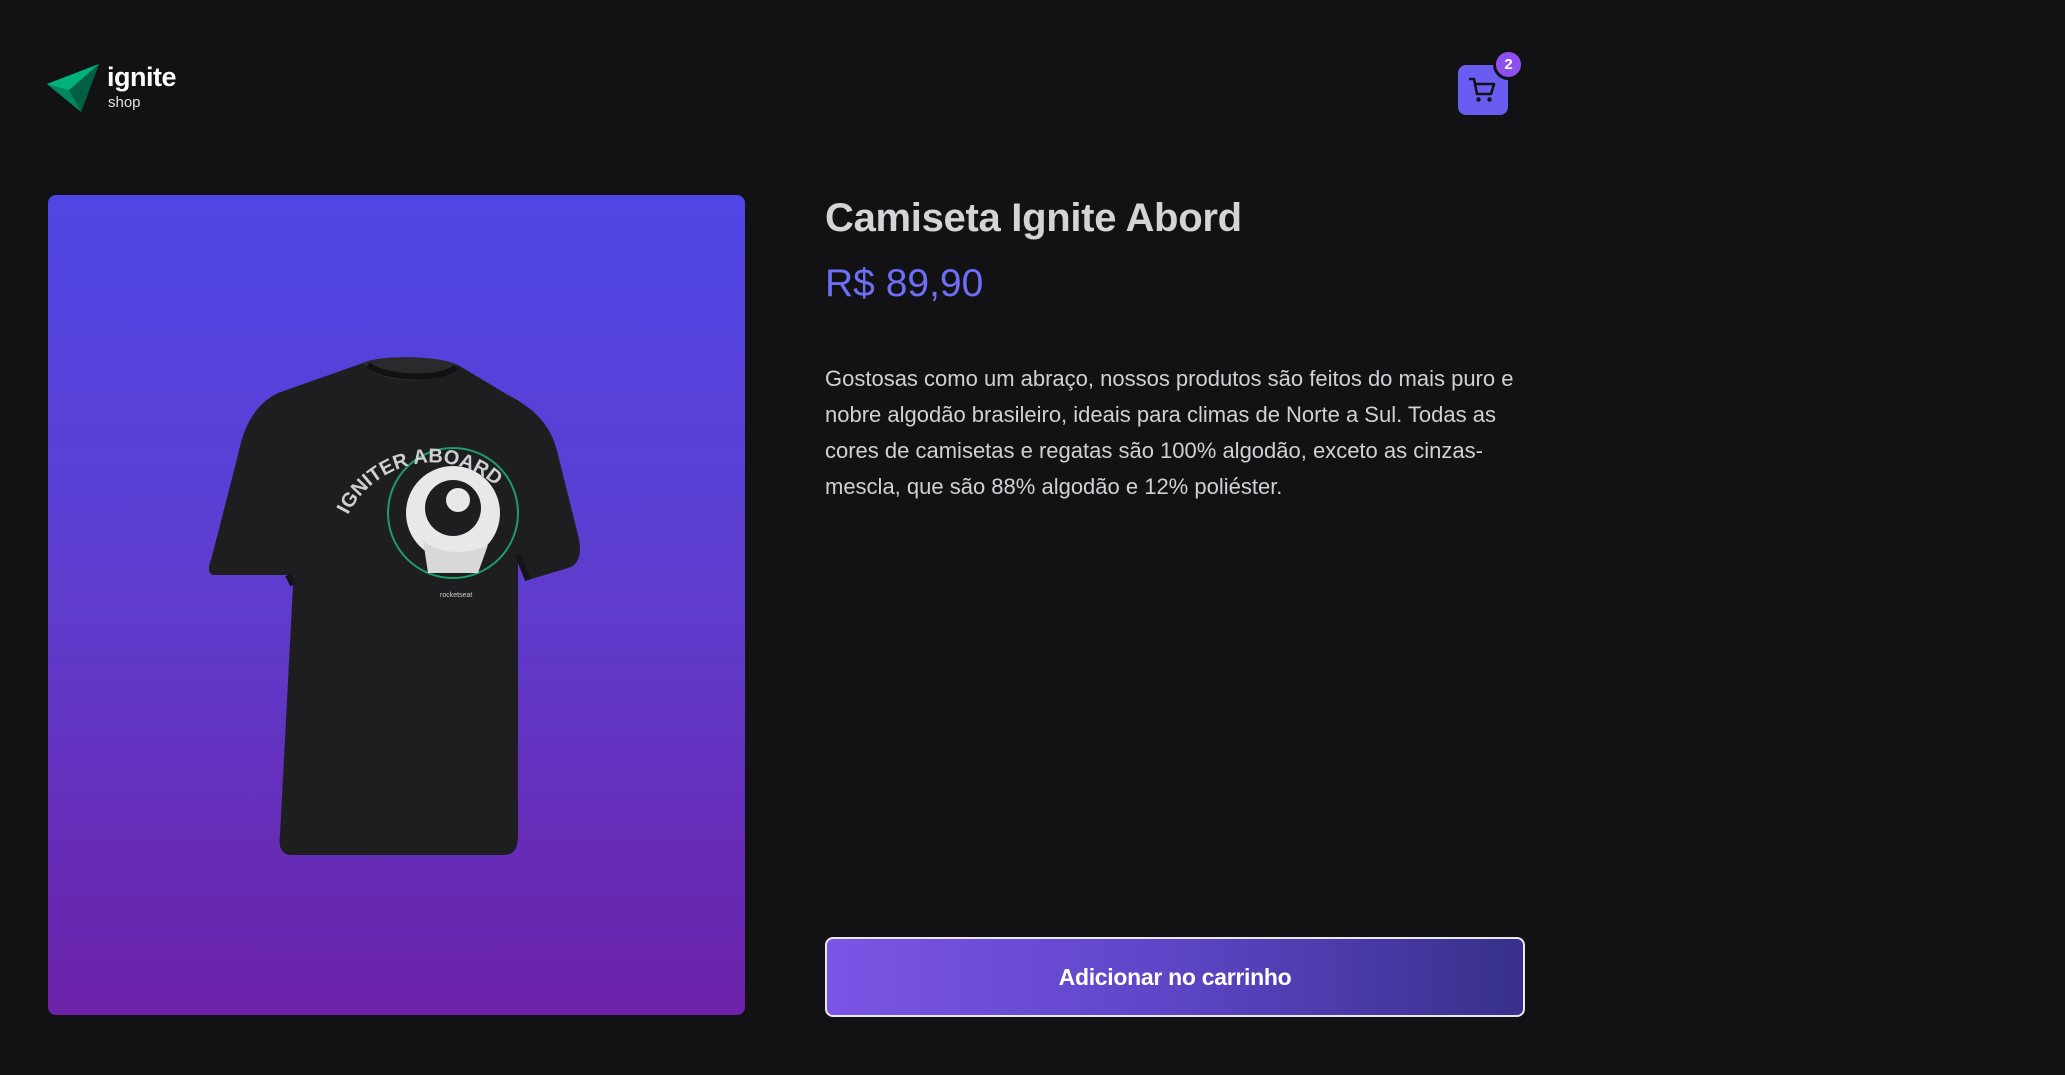 This screenshot has height=1075, width=2065. What do you see at coordinates (456, 595) in the screenshot?
I see `svg-text: rocketseat` at bounding box center [456, 595].